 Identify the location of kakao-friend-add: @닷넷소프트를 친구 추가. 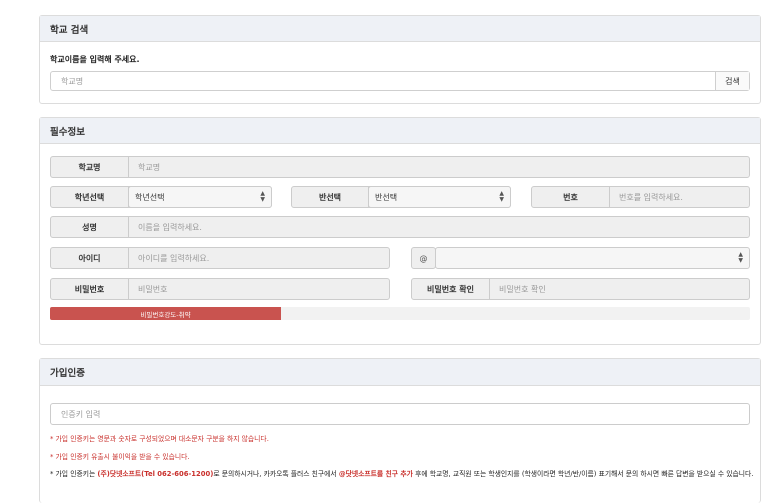
(375, 474).